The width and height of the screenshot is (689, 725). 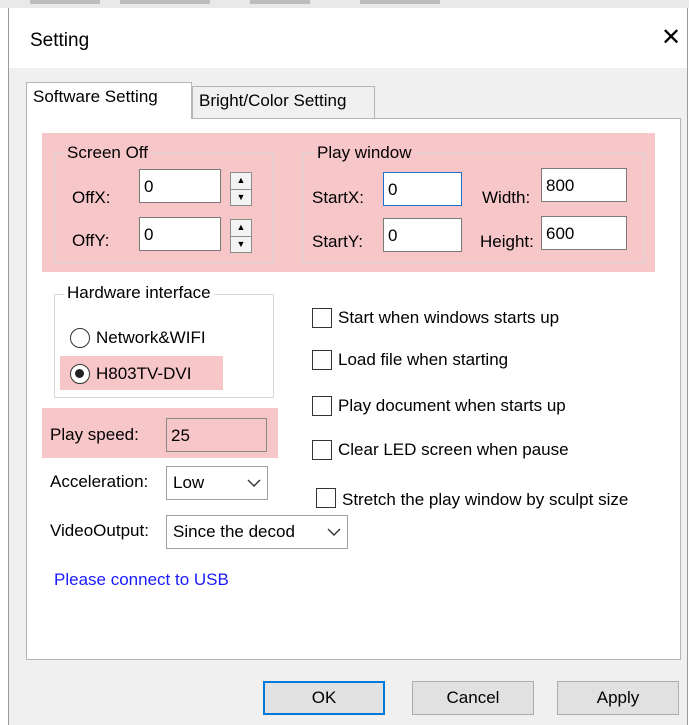 What do you see at coordinates (506, 197) in the screenshot?
I see `width-label: Width:` at bounding box center [506, 197].